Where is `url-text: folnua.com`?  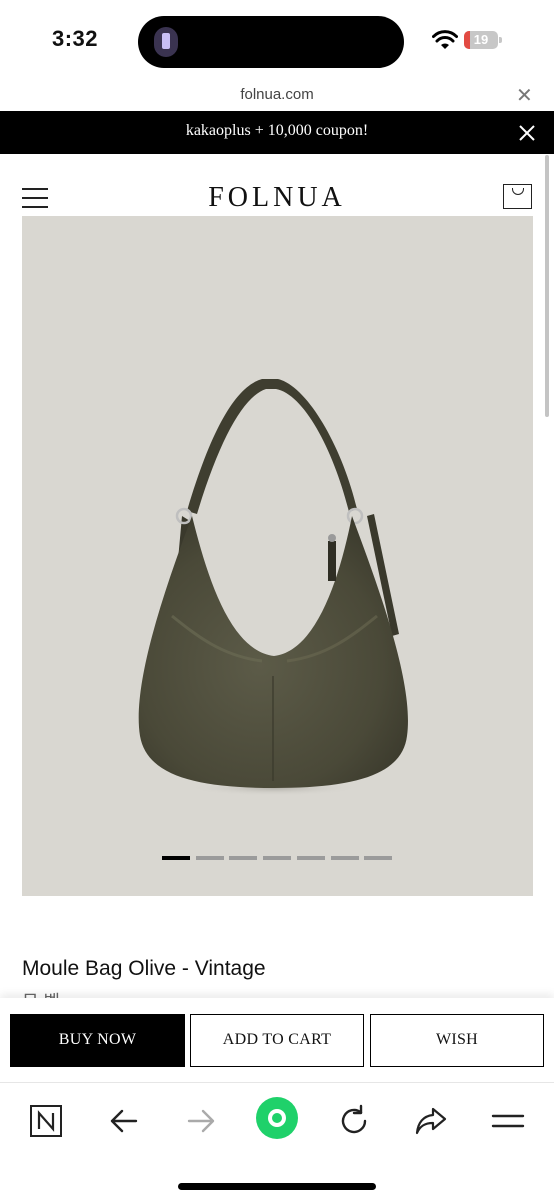 url-text: folnua.com is located at coordinates (277, 94).